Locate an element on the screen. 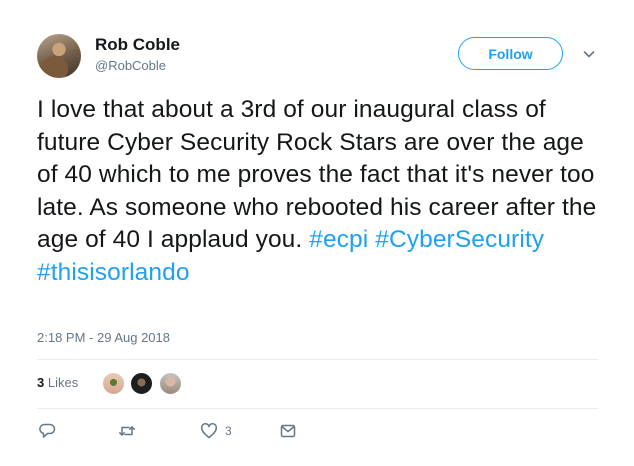 The width and height of the screenshot is (634, 466). chevron-down-icon is located at coordinates (589, 54).